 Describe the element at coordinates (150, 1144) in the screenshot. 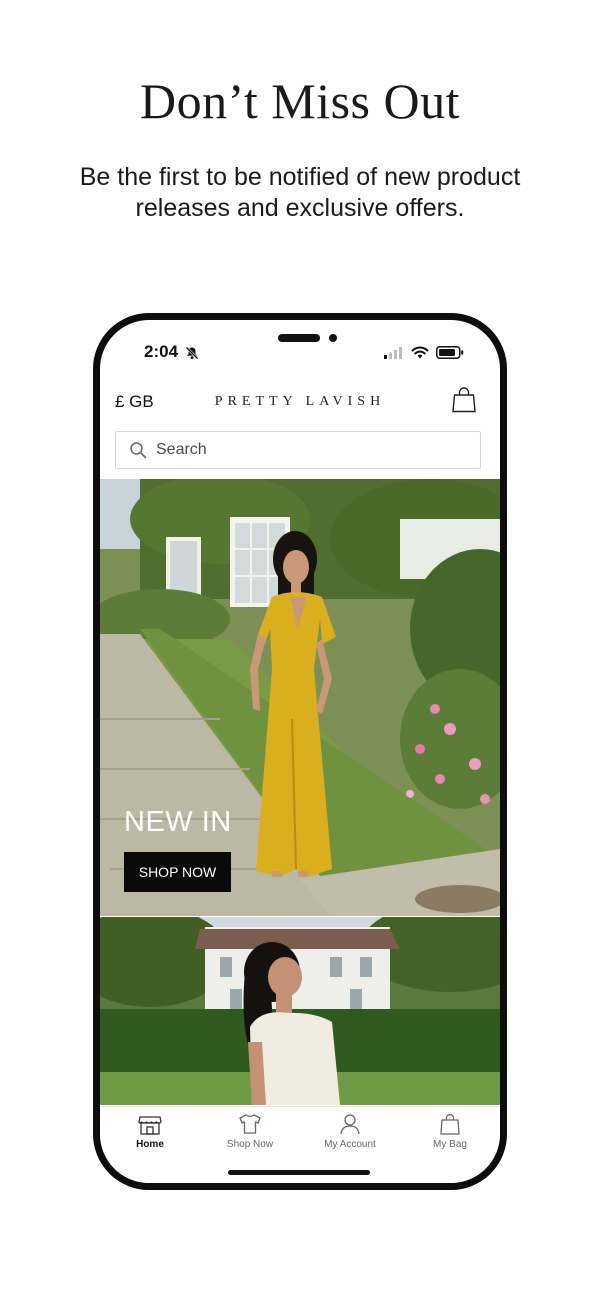

I see `tab-home-label: Home` at that location.